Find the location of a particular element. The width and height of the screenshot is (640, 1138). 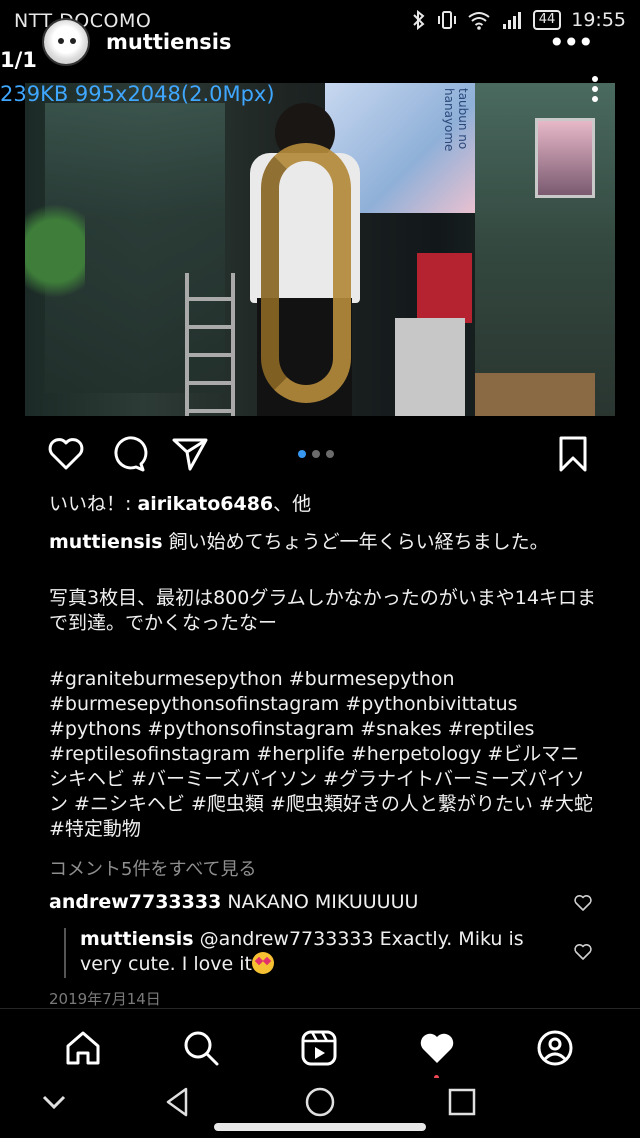

caption-username: muttiensis is located at coordinates (106, 542).